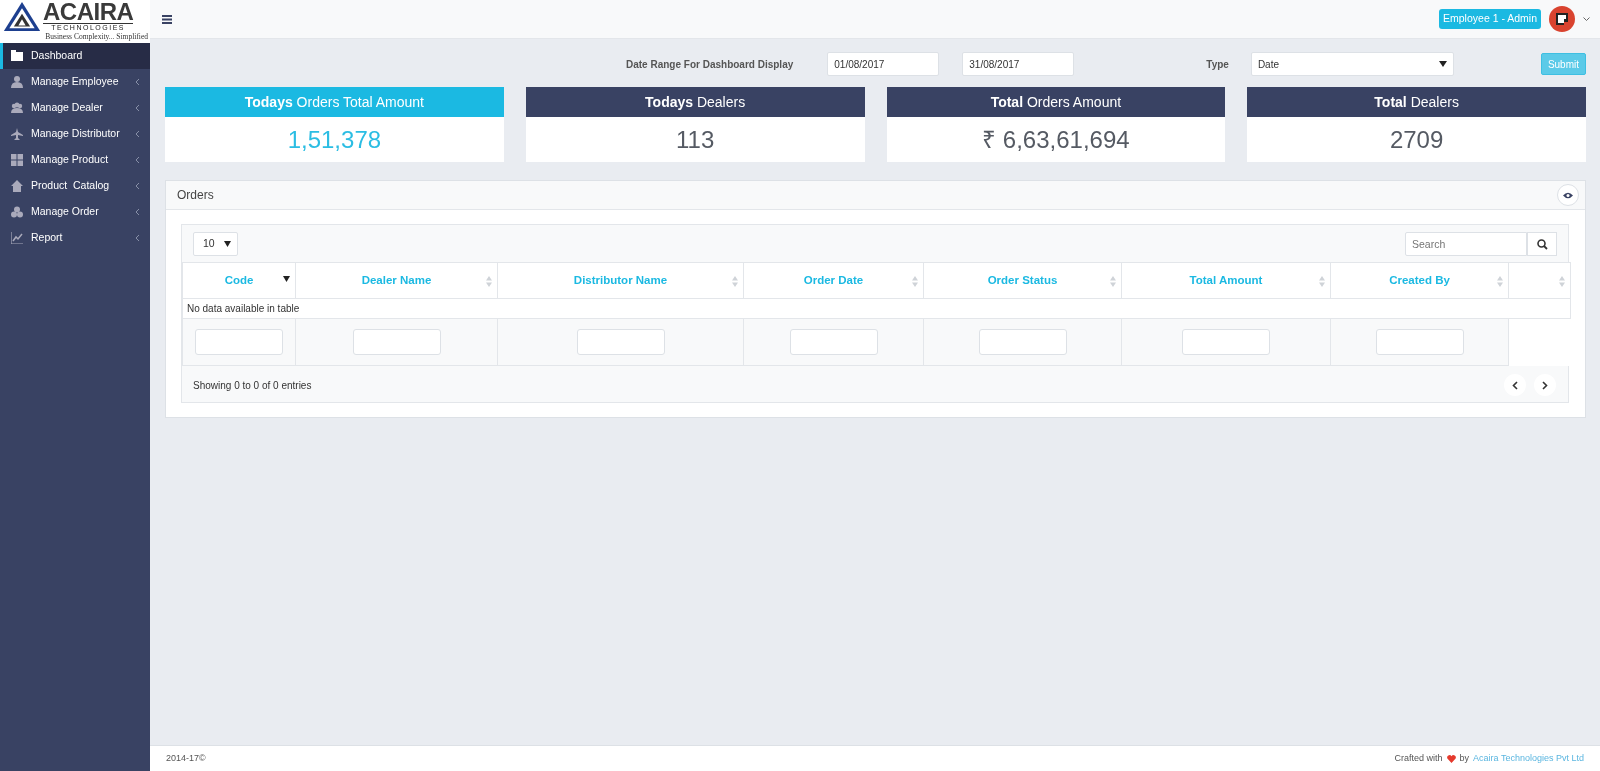  I want to click on eye-icon, so click(1568, 195).